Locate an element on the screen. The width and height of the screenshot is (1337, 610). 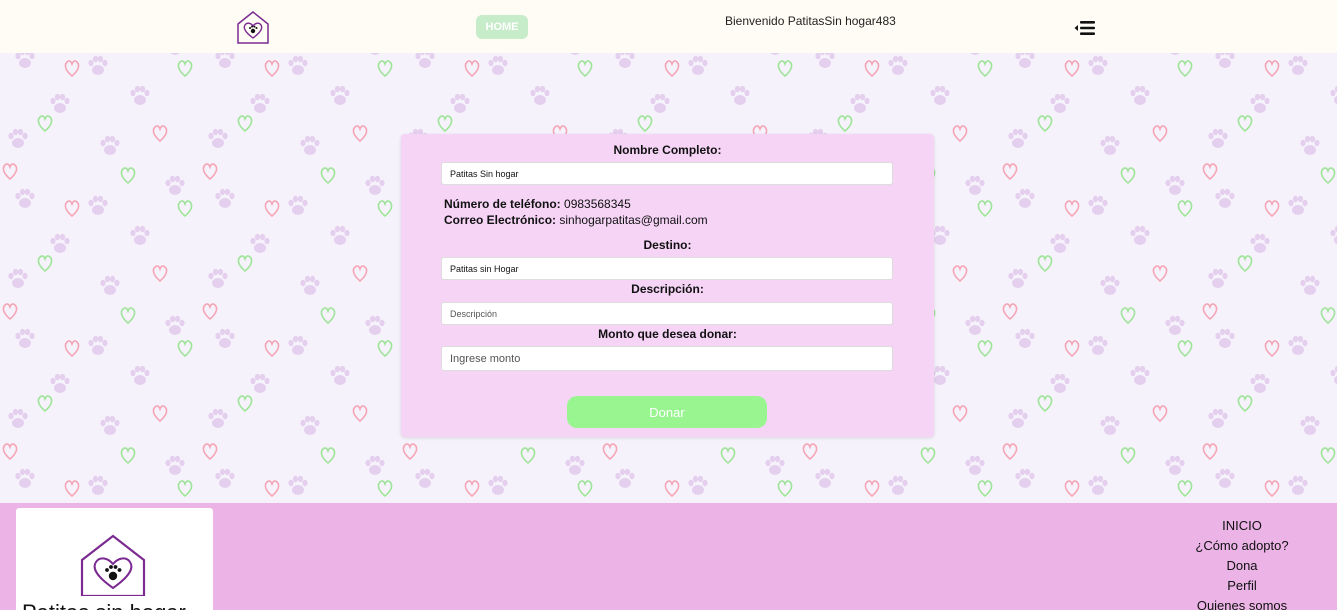
footer-logo: Patitas sin hogar is located at coordinates (114, 559).